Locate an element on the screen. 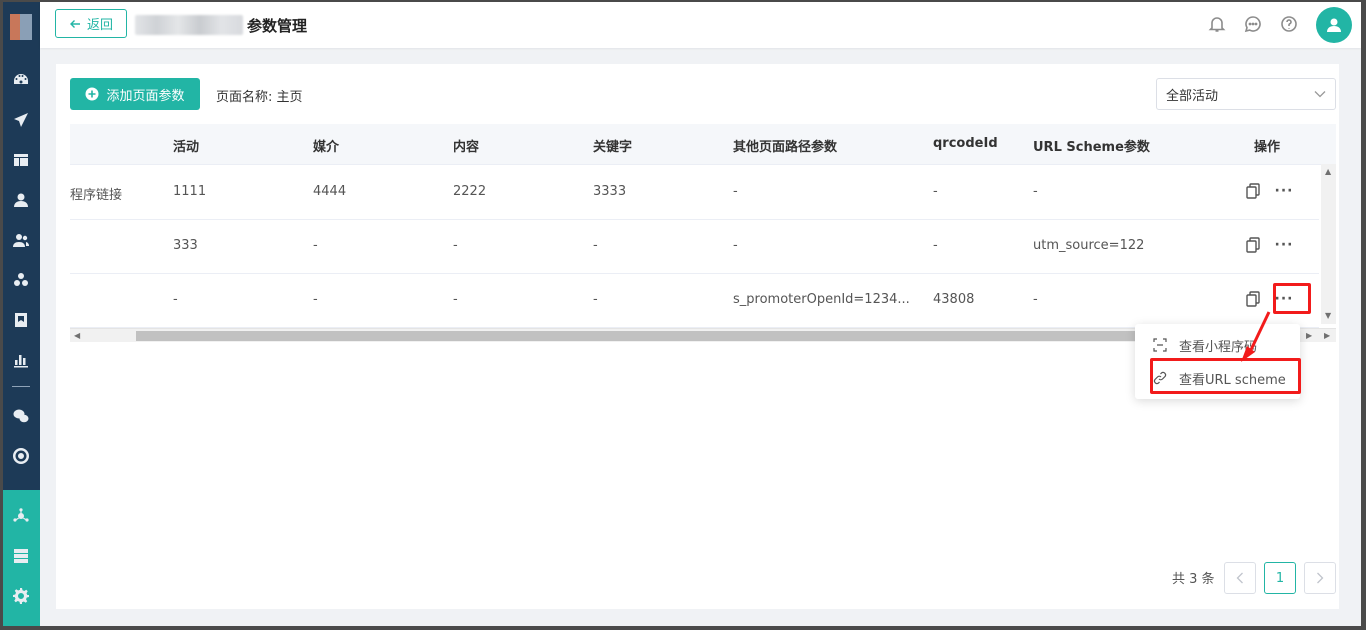  column-header-content: 内容 is located at coordinates (466, 147).